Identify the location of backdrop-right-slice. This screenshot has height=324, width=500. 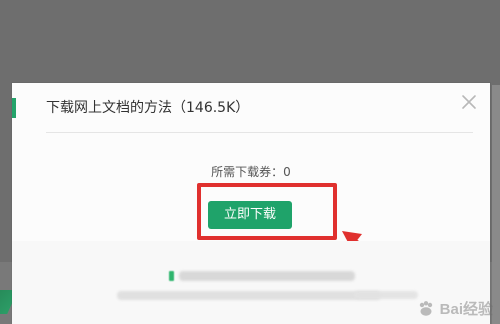
(496, 204).